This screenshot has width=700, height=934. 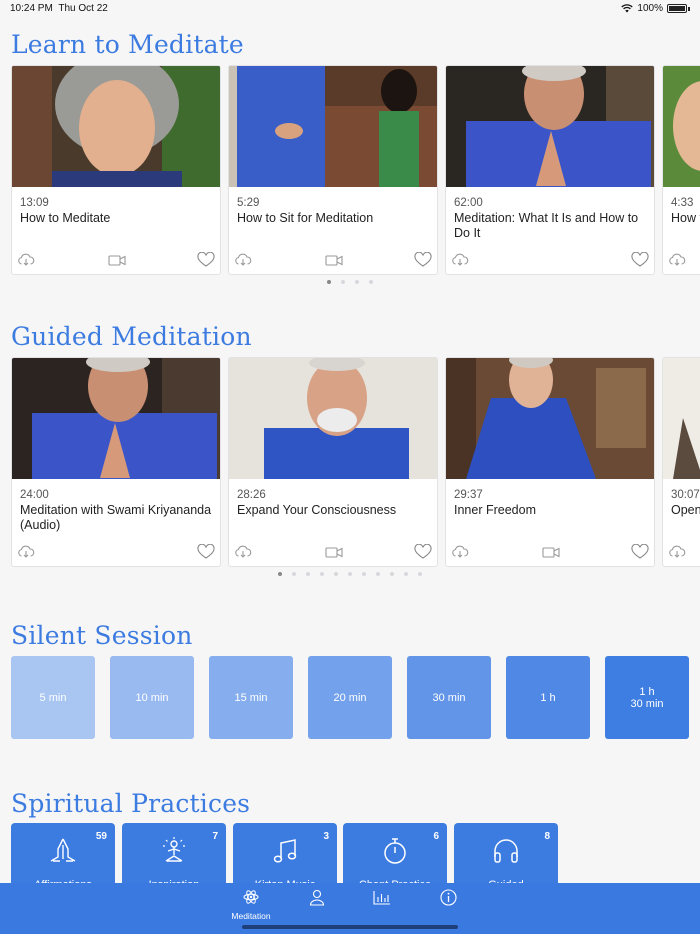 What do you see at coordinates (53, 697) in the screenshot?
I see `silent-tile-5min: 5 min` at bounding box center [53, 697].